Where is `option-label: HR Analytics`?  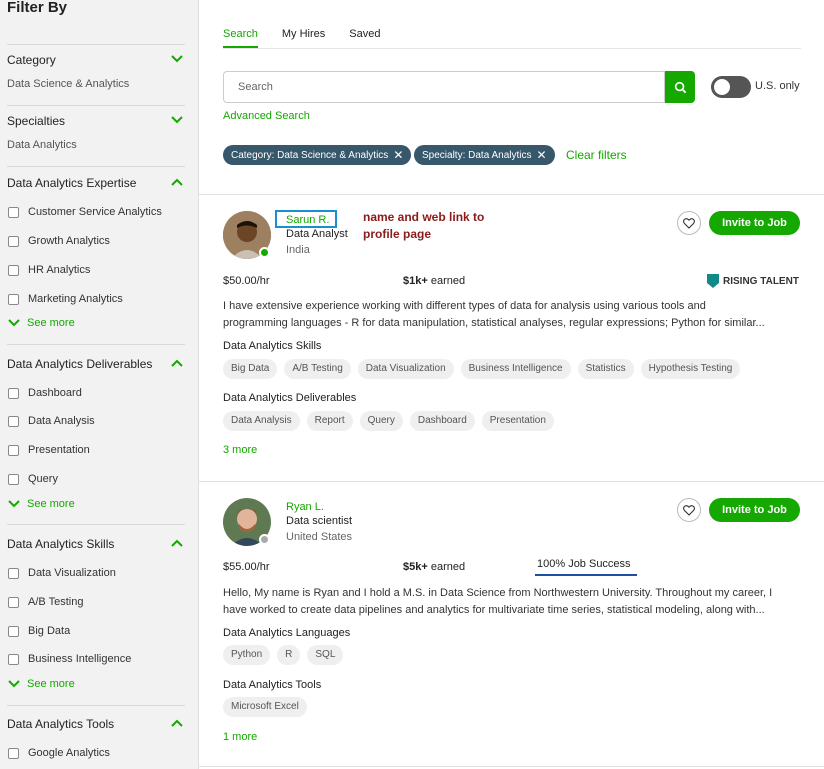 option-label: HR Analytics is located at coordinates (59, 270).